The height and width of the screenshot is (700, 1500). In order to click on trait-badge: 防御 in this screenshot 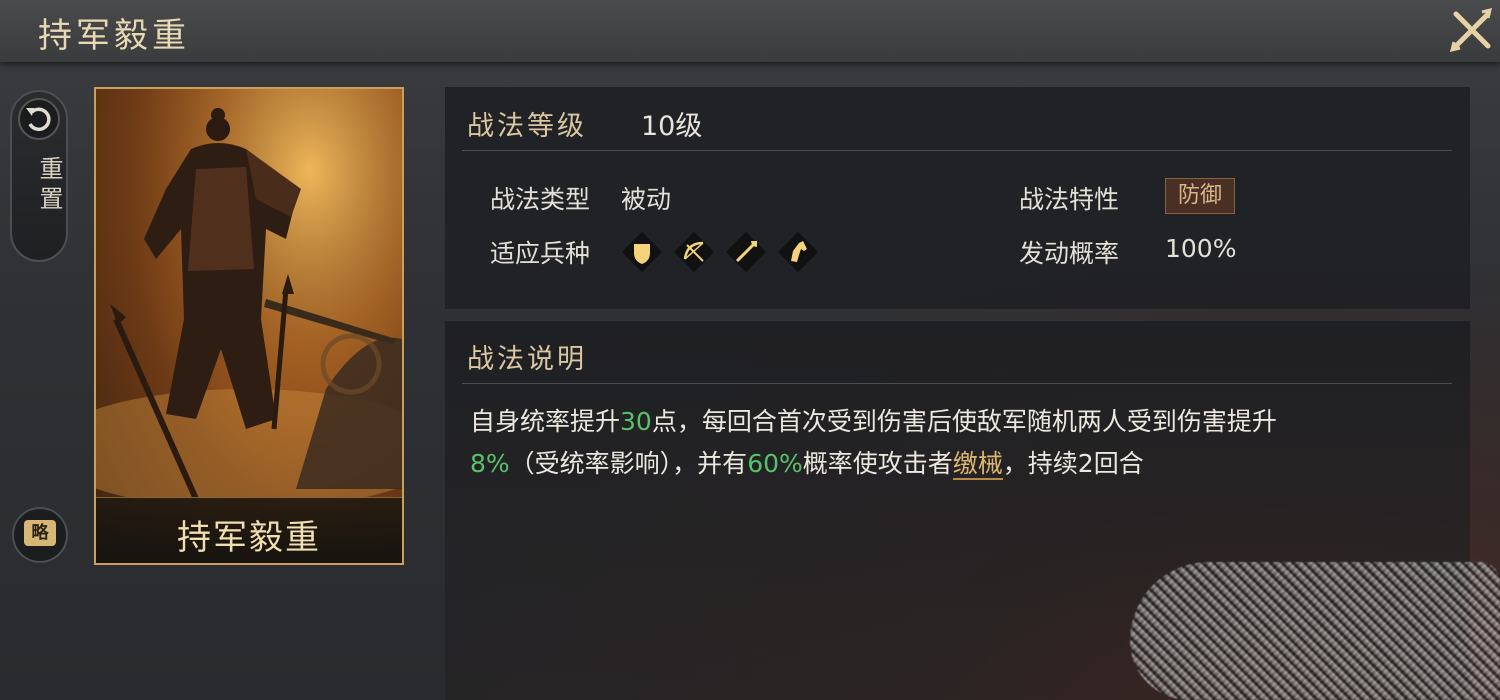, I will do `click(1200, 196)`.